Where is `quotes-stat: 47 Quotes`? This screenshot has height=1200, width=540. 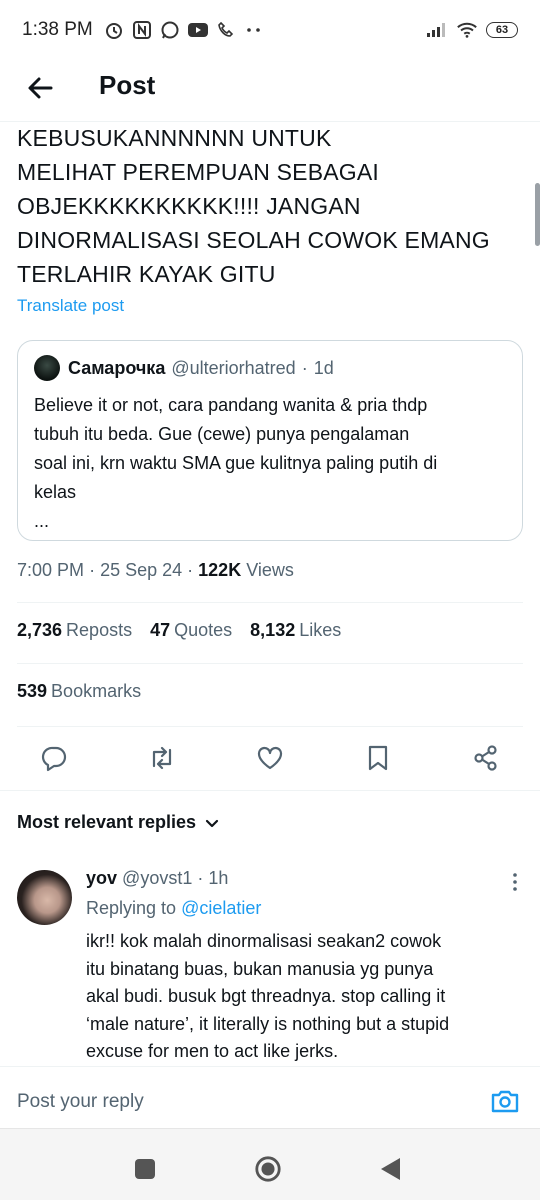
quotes-stat: 47 Quotes is located at coordinates (191, 630).